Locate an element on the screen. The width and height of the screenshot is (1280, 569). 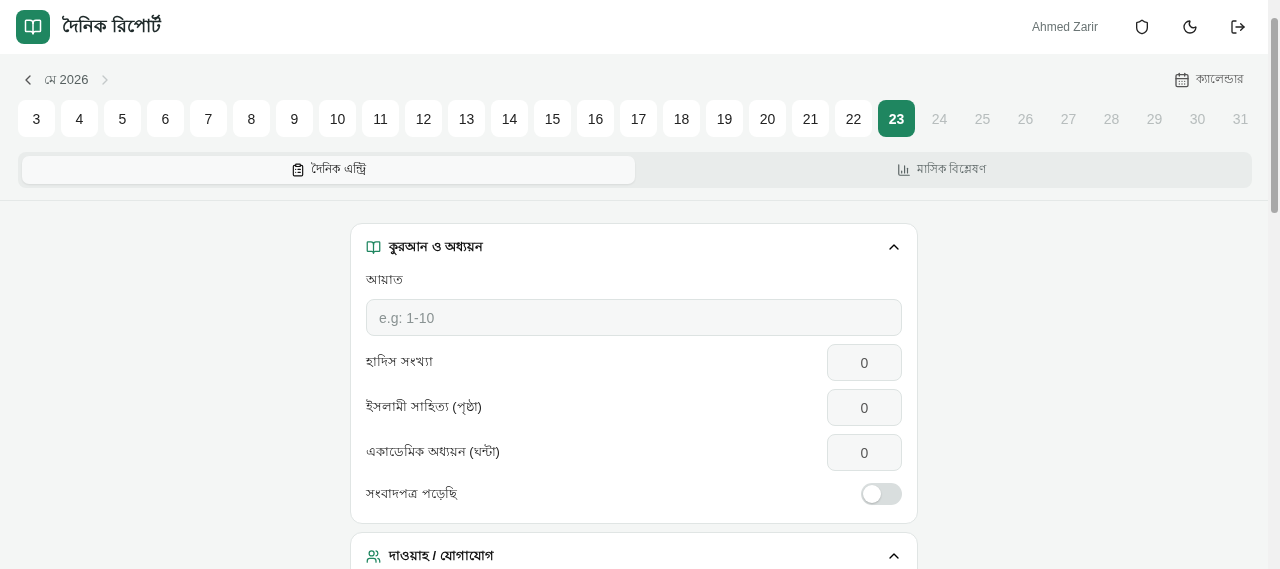
clipboard-icon is located at coordinates (298, 170).